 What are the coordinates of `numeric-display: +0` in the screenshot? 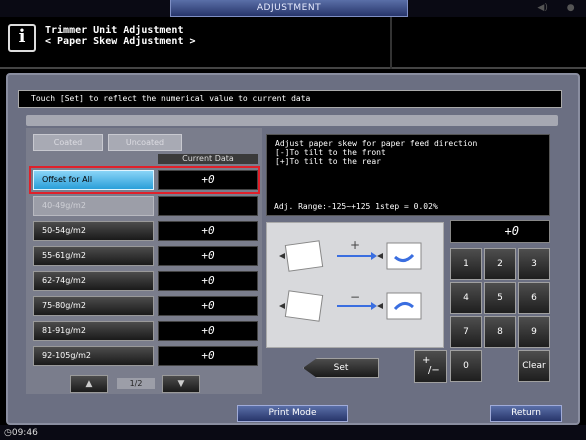 It's located at (500, 231).